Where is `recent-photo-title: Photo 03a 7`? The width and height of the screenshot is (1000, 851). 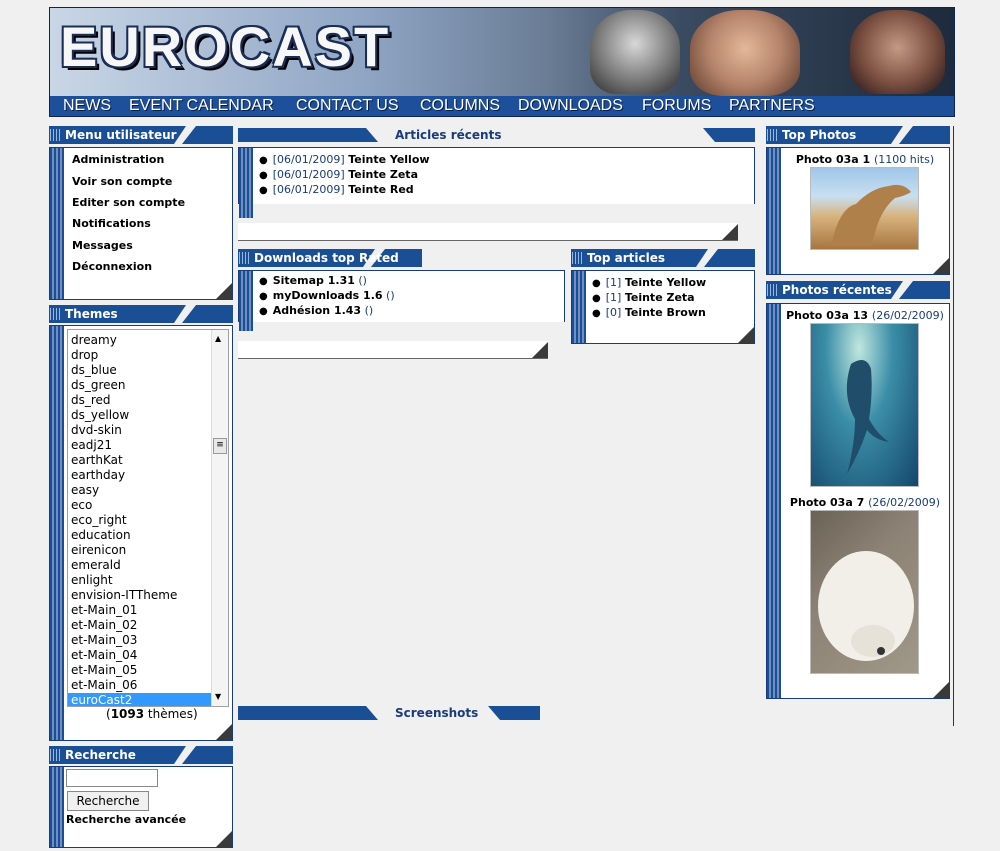
recent-photo-title: Photo 03a 7 is located at coordinates (827, 502).